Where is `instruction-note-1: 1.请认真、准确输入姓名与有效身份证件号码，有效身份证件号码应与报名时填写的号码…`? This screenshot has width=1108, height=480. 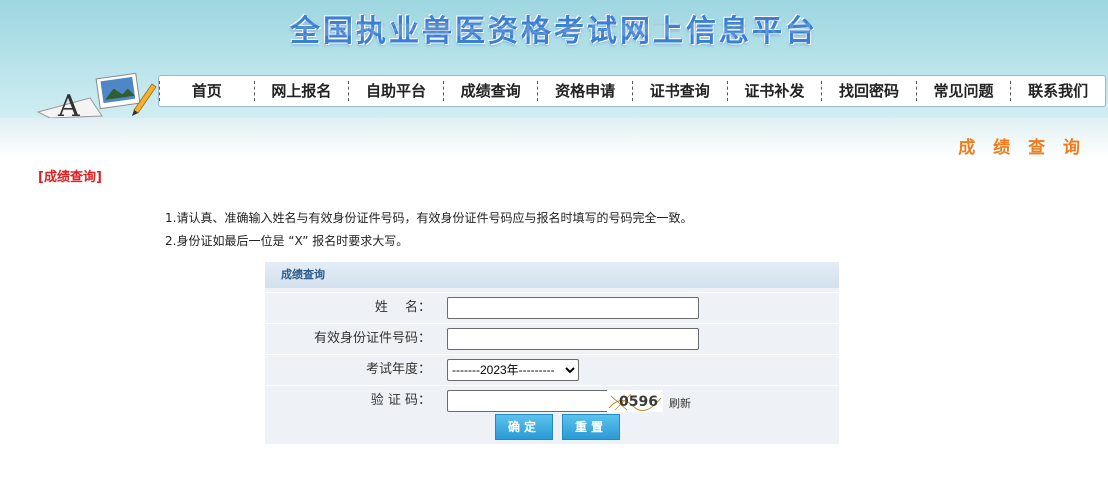 instruction-note-1: 1.请认真、准确输入姓名与有效身份证件号码，有效身份证件号码应与报名时填写的号码… is located at coordinates (429, 218).